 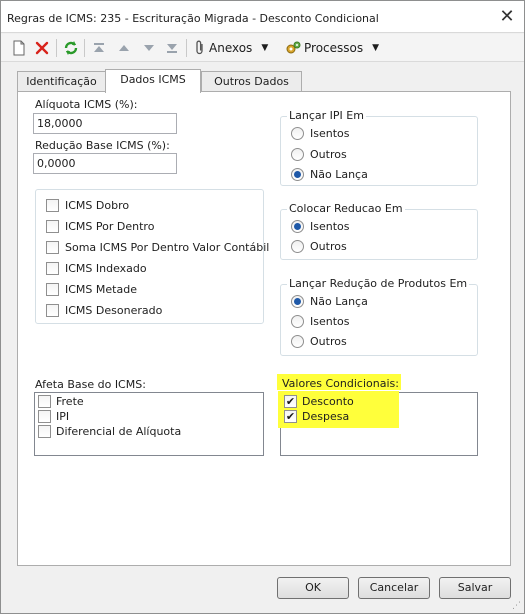 I want to click on next-icon, so click(x=149, y=48).